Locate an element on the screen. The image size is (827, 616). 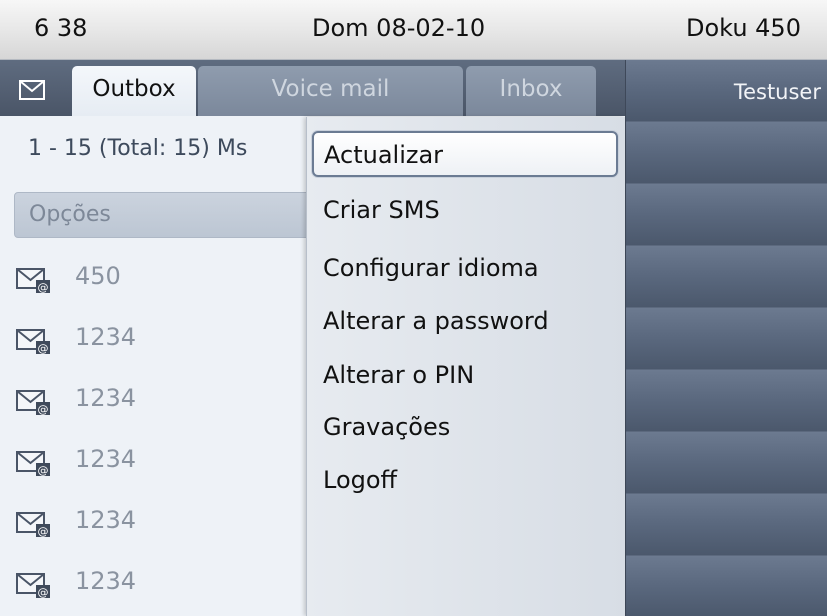
menu-item-criar-sms: Criar SMS is located at coordinates (381, 210).